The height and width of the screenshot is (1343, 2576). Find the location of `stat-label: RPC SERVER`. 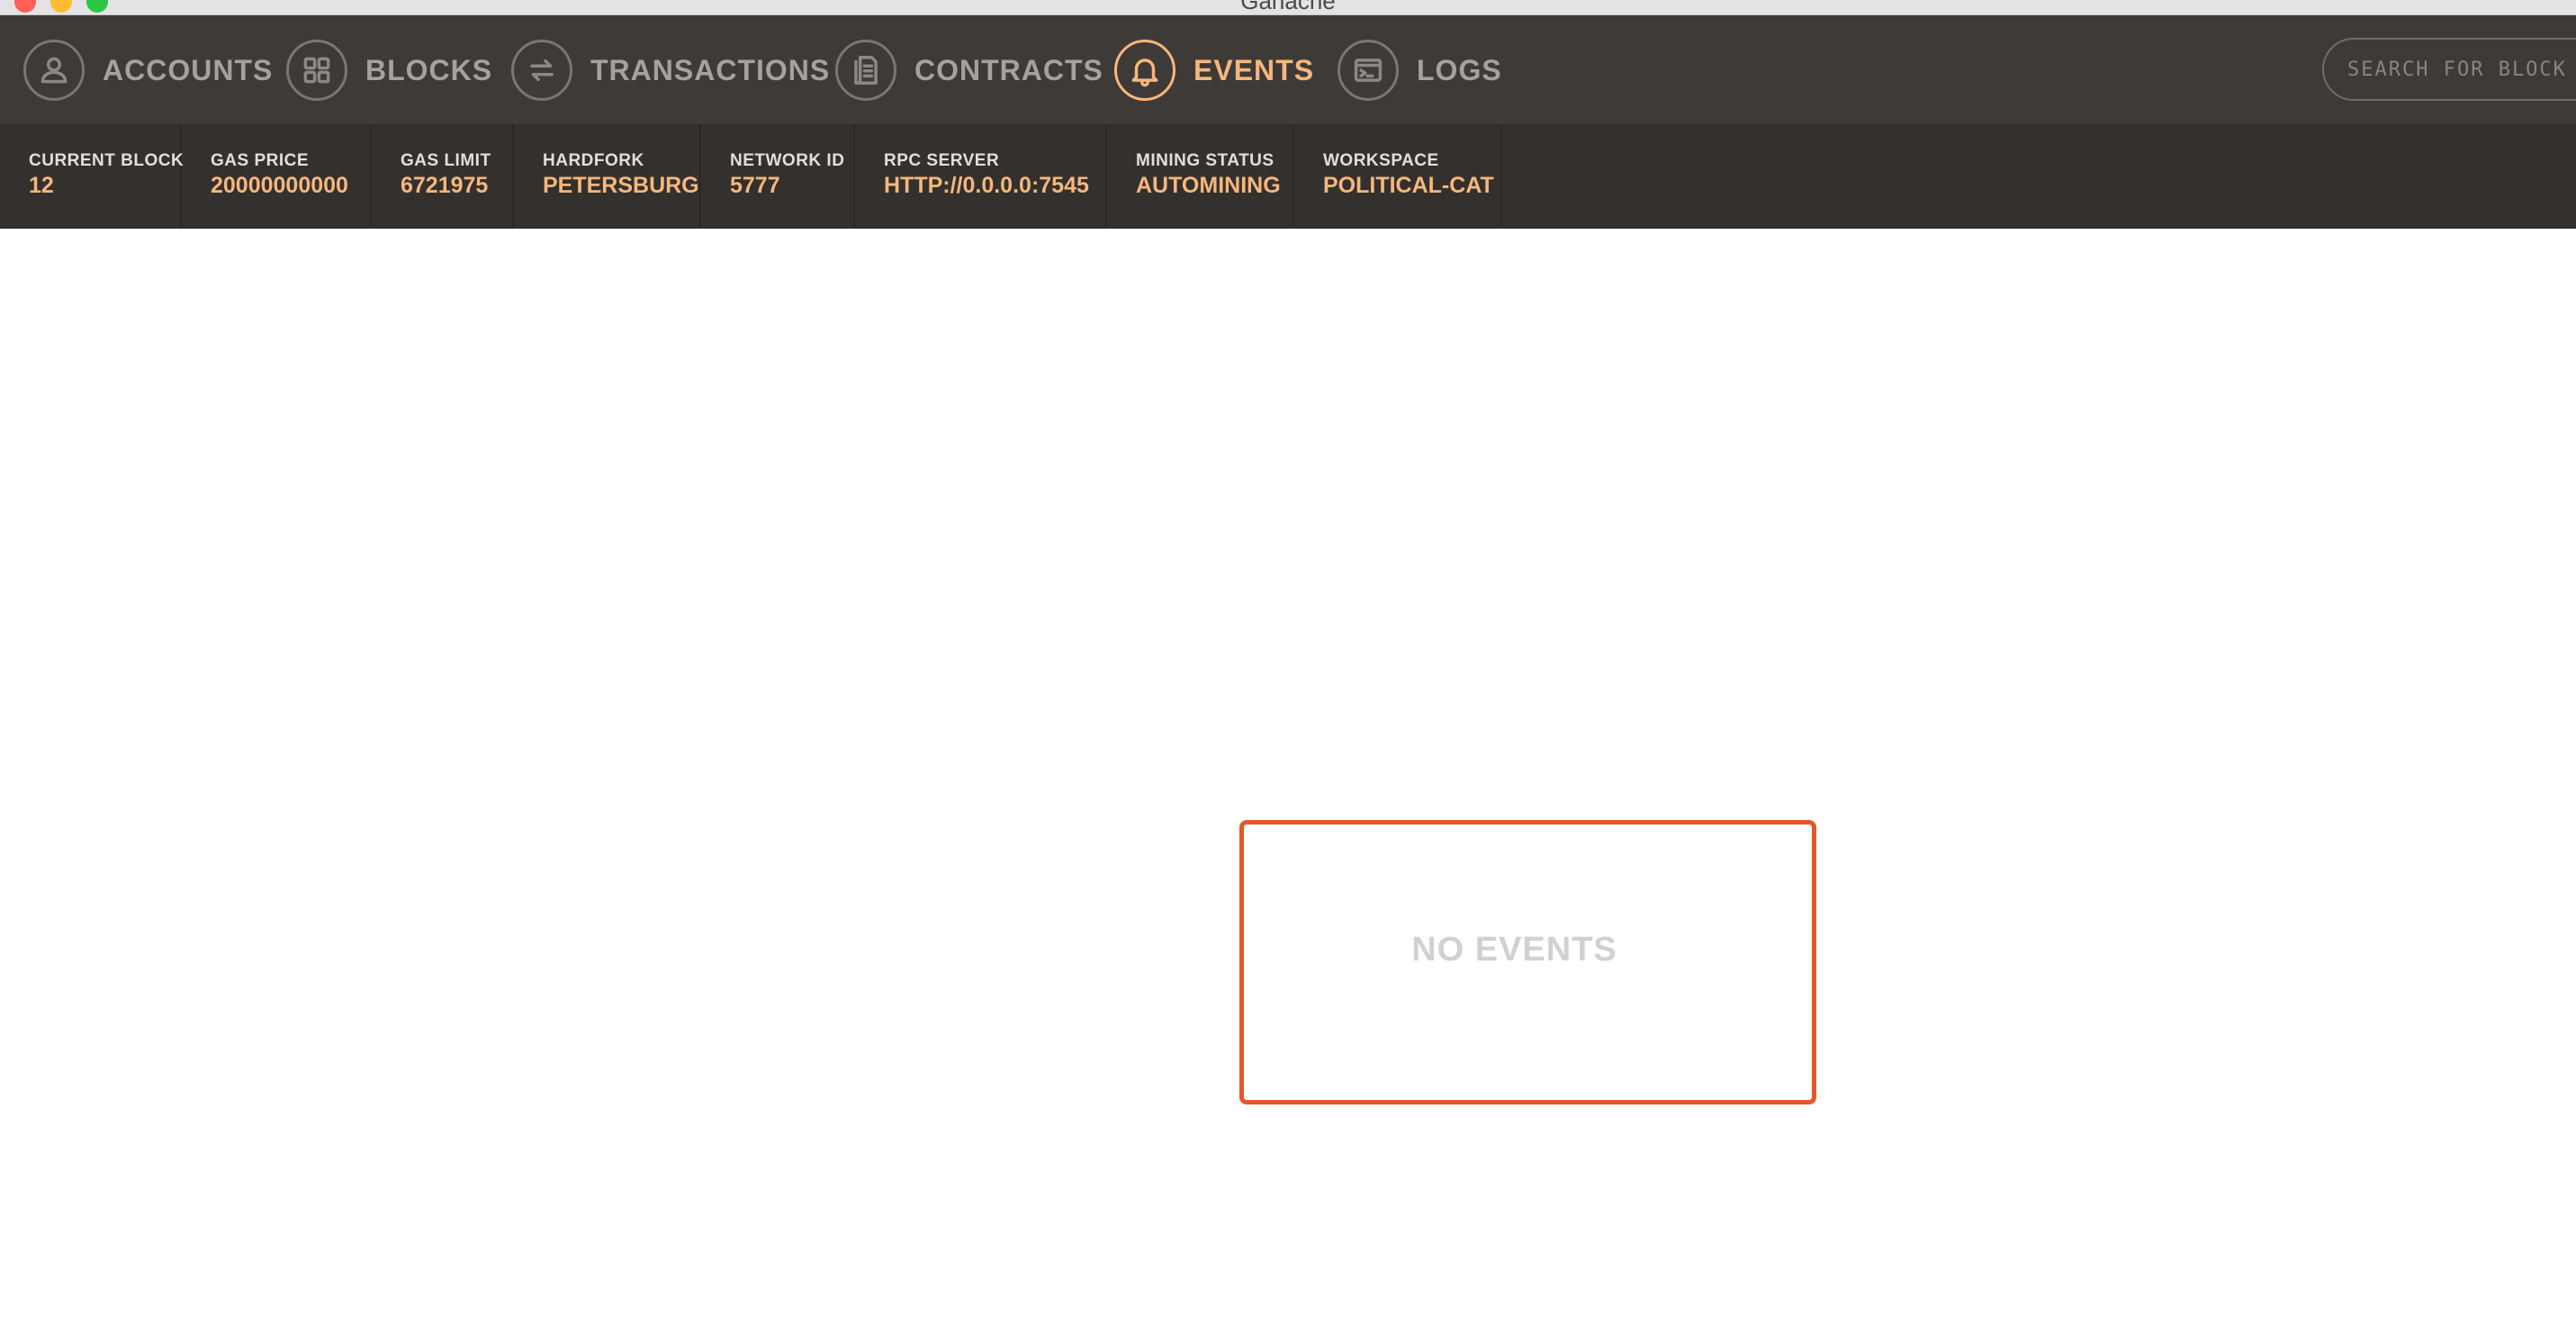

stat-label: RPC SERVER is located at coordinates (942, 161).